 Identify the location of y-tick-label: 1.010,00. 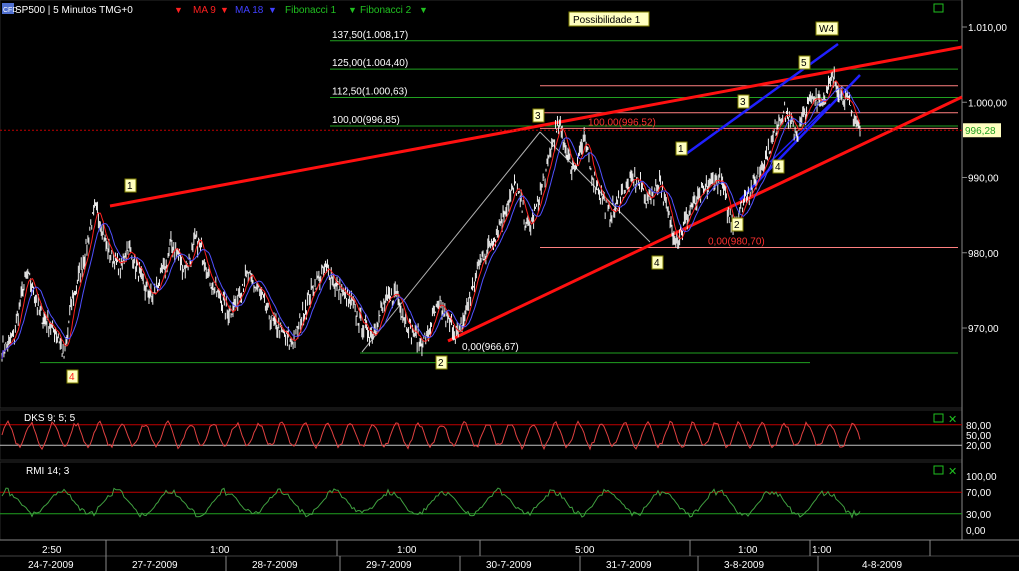
(987, 28).